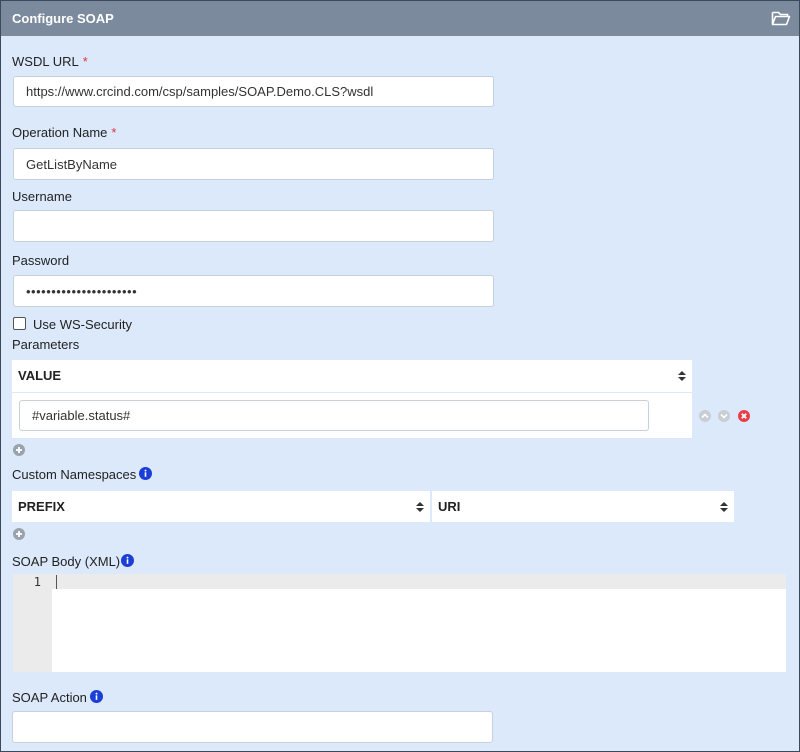  I want to click on add-namespace-icon, so click(19, 534).